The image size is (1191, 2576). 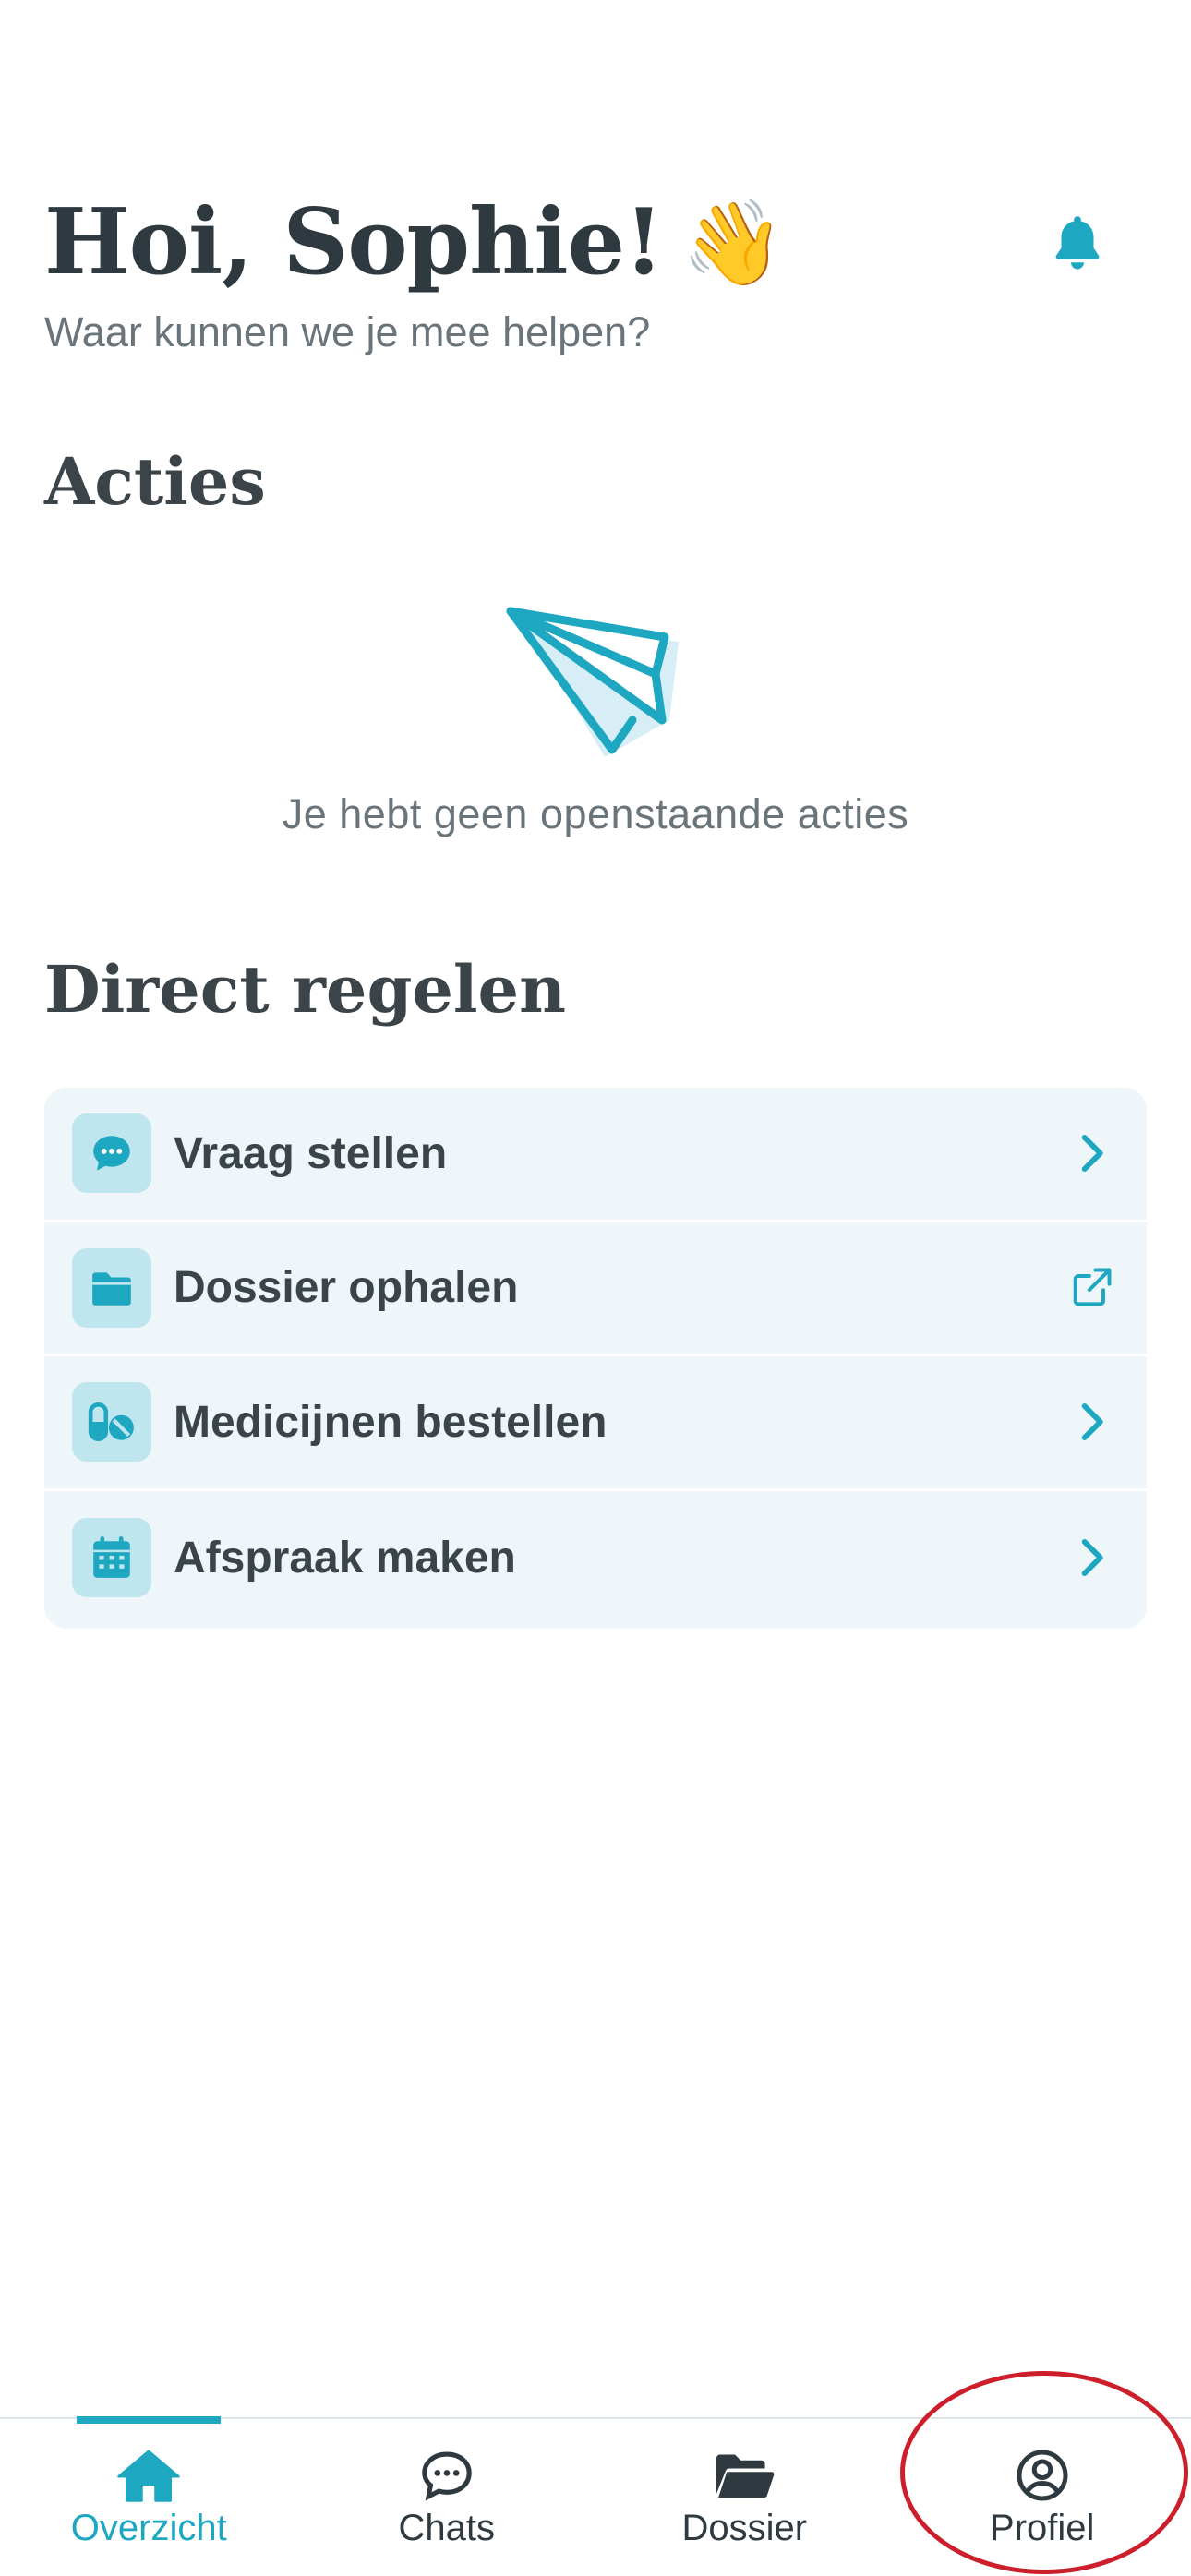 I want to click on greeting-text: Hoi, Sophie!, so click(x=354, y=242).